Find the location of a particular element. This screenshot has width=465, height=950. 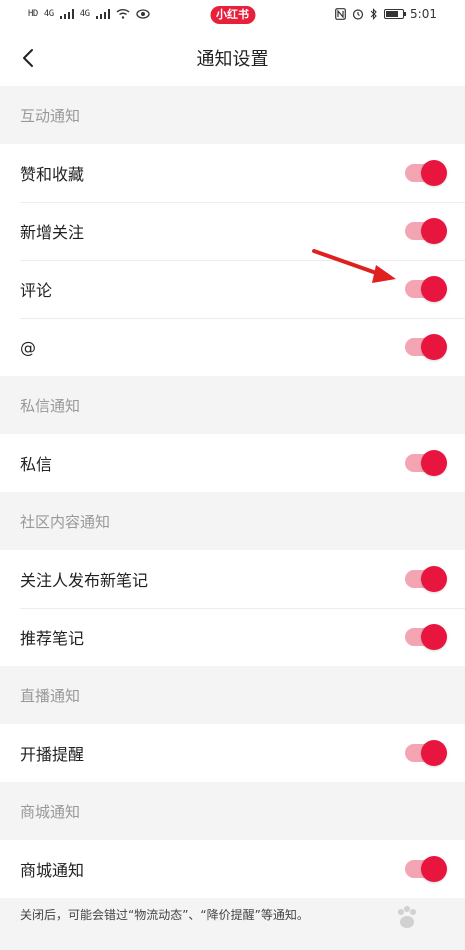

private-message-toggle is located at coordinates (426, 463).